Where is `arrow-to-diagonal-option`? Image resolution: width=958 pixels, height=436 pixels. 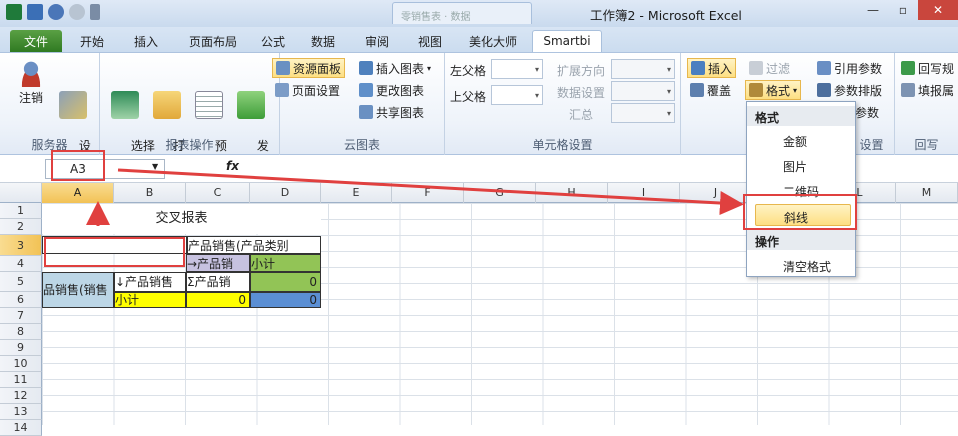
arrow-to-diagonal-option is located at coordinates (430, 191).